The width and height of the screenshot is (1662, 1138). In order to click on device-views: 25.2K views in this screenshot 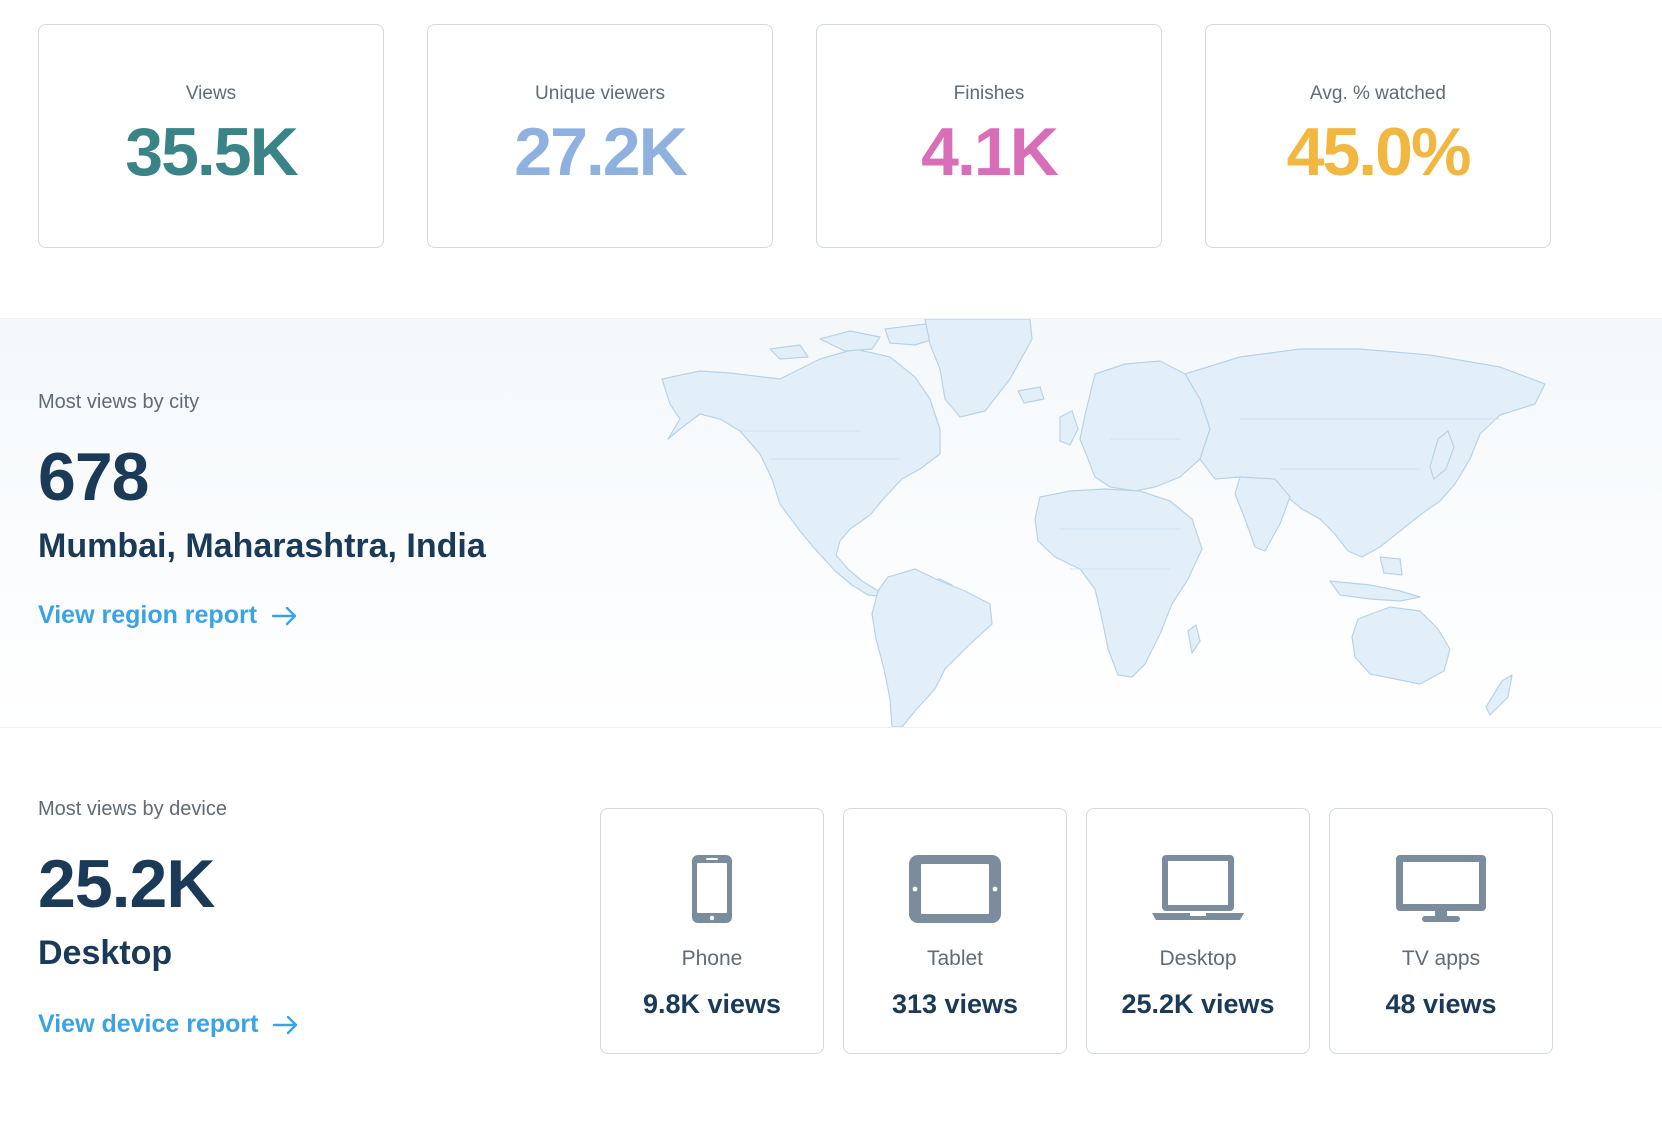, I will do `click(1198, 1004)`.